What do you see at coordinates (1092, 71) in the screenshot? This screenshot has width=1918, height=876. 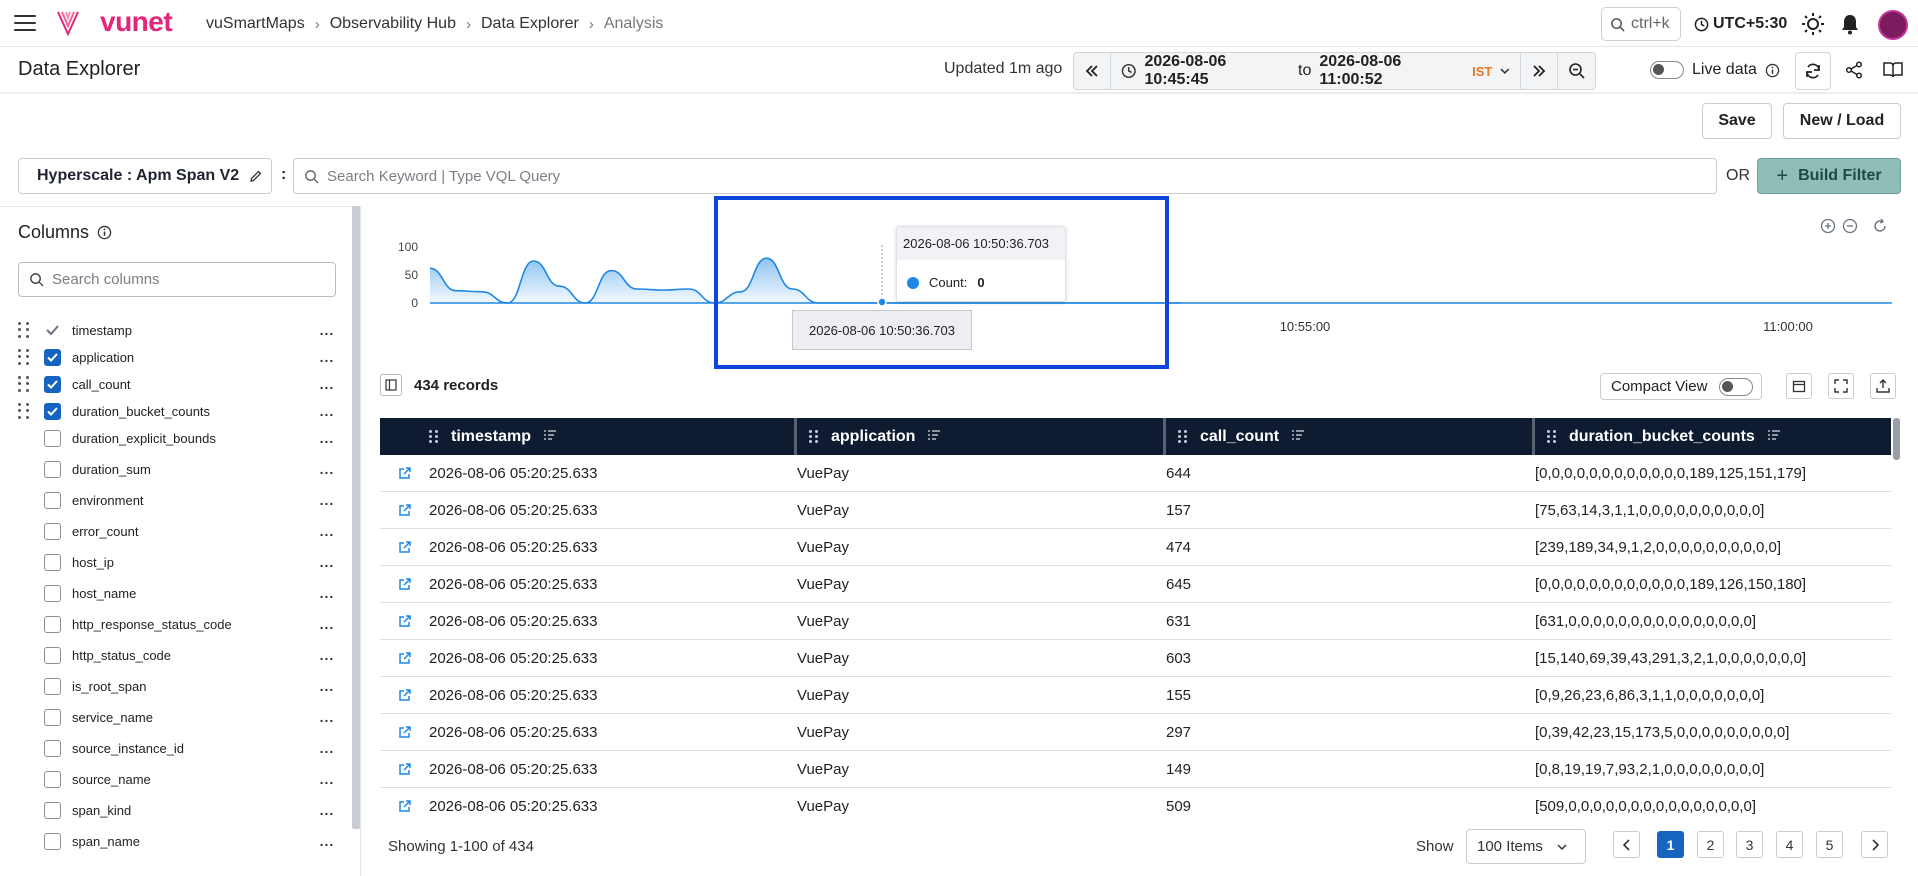 I see `time-back-button` at bounding box center [1092, 71].